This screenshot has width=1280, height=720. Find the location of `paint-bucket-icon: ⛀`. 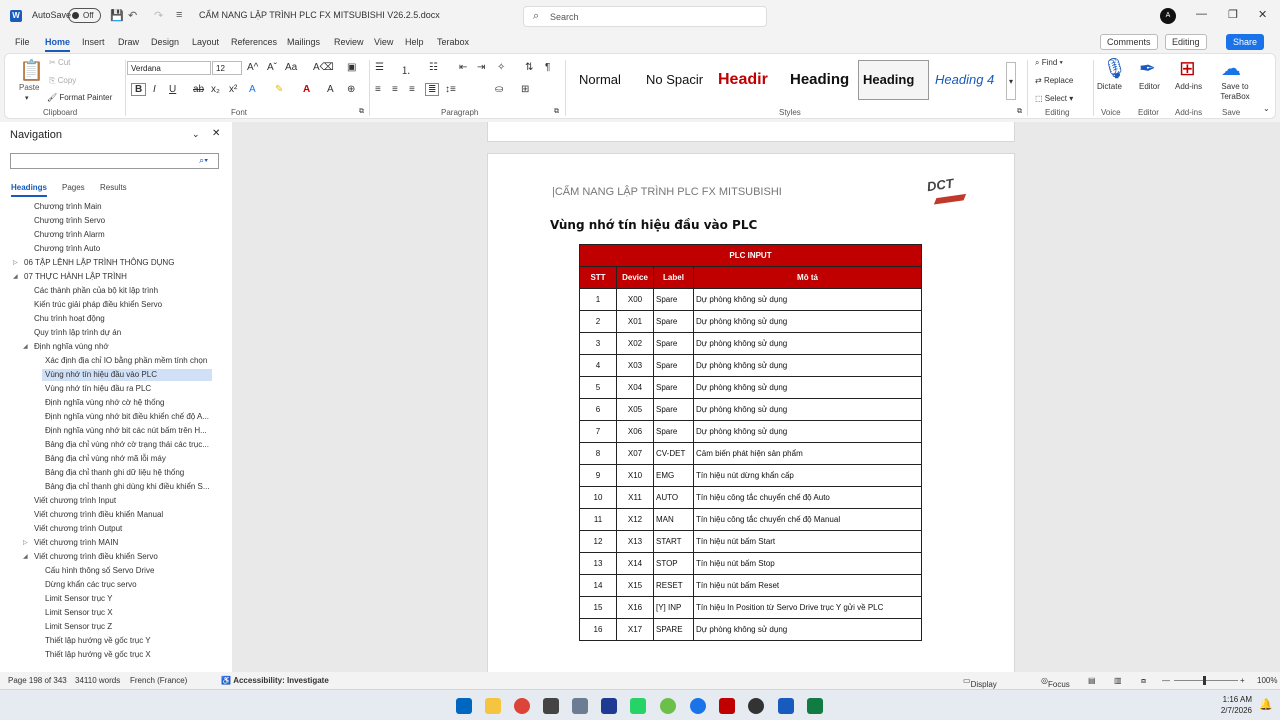

paint-bucket-icon: ⛀ is located at coordinates (499, 89).